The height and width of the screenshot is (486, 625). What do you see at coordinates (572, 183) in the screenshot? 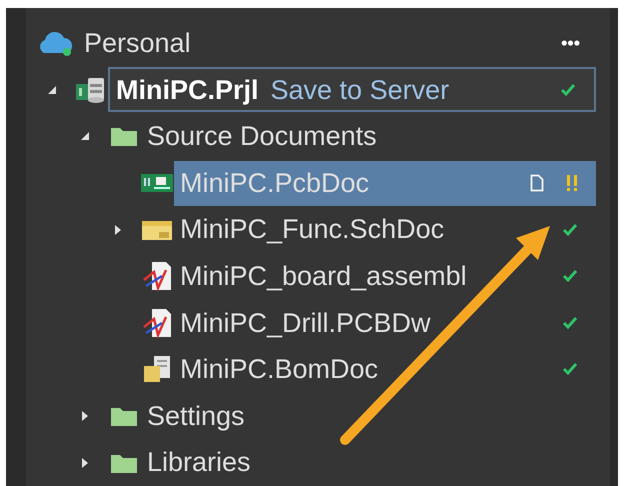
I see `warning-icon` at bounding box center [572, 183].